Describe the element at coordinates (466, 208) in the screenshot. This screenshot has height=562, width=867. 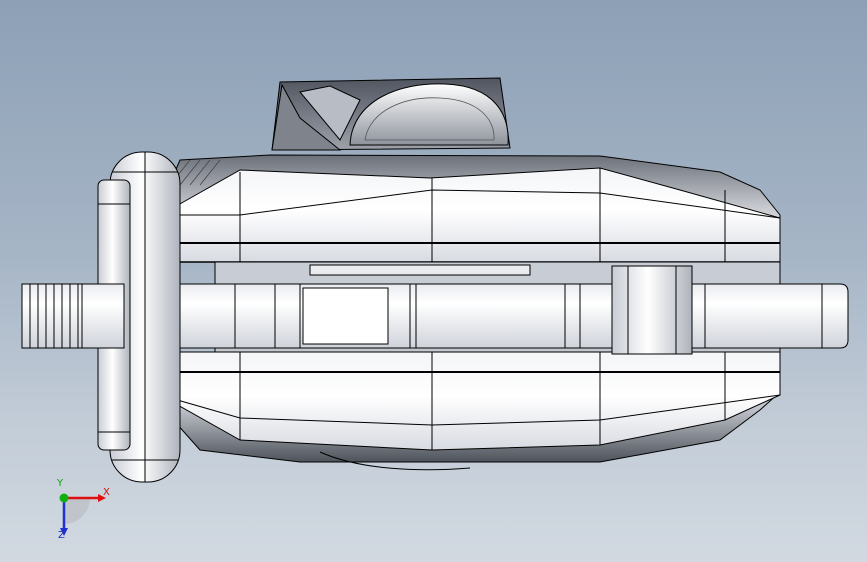
I see `upper-housing` at that location.